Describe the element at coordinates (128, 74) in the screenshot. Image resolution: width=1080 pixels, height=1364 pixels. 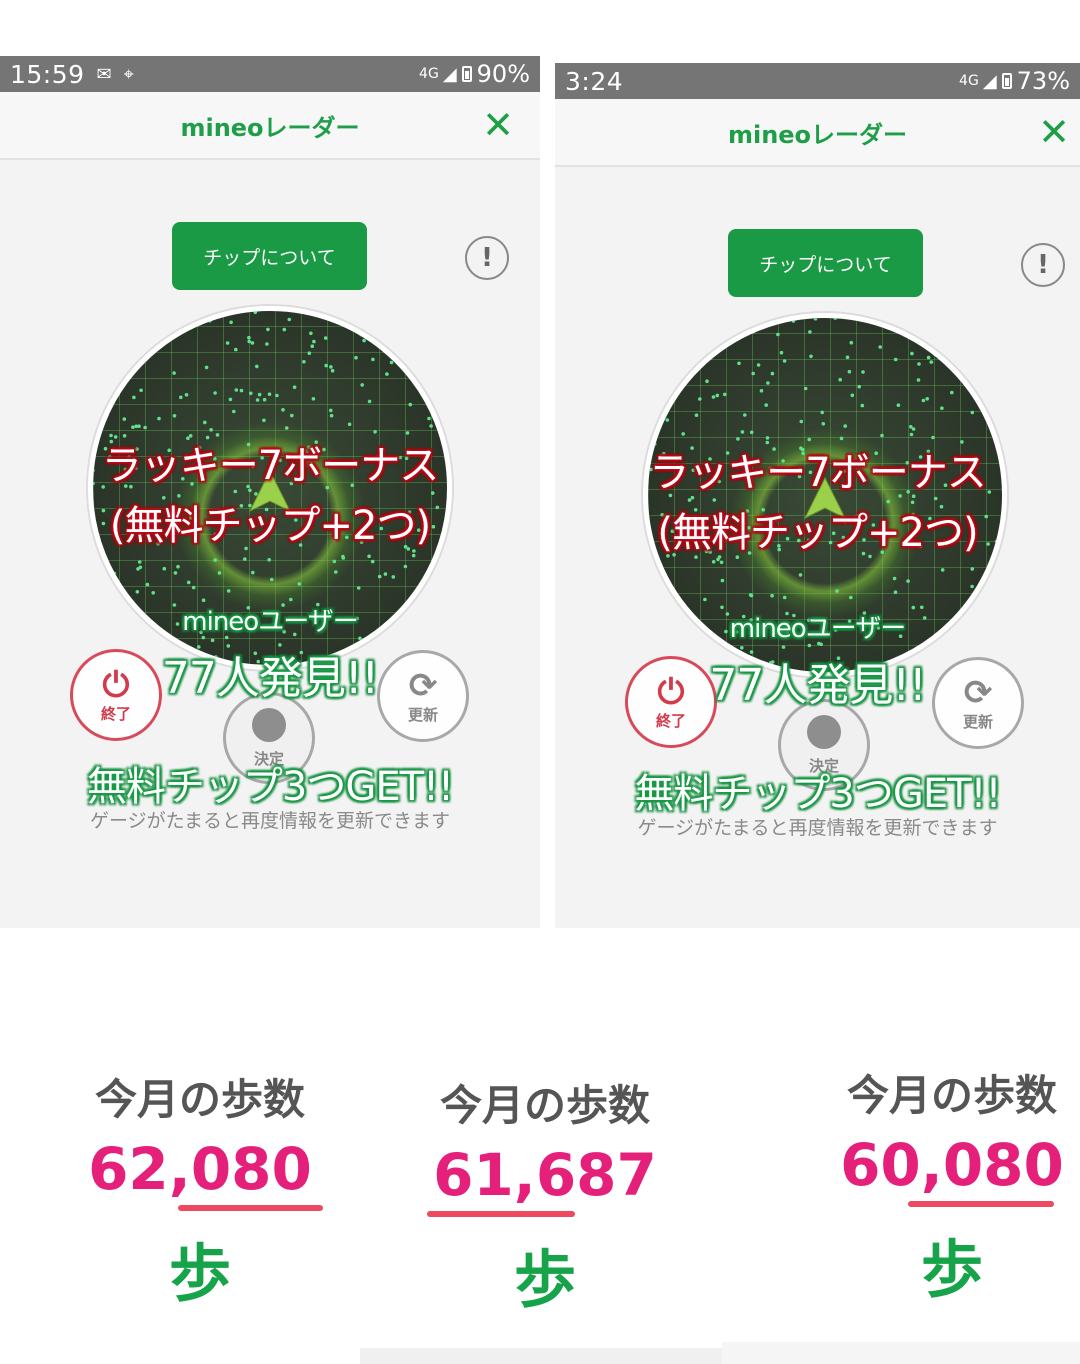
I see `location-icon: ⌖` at that location.